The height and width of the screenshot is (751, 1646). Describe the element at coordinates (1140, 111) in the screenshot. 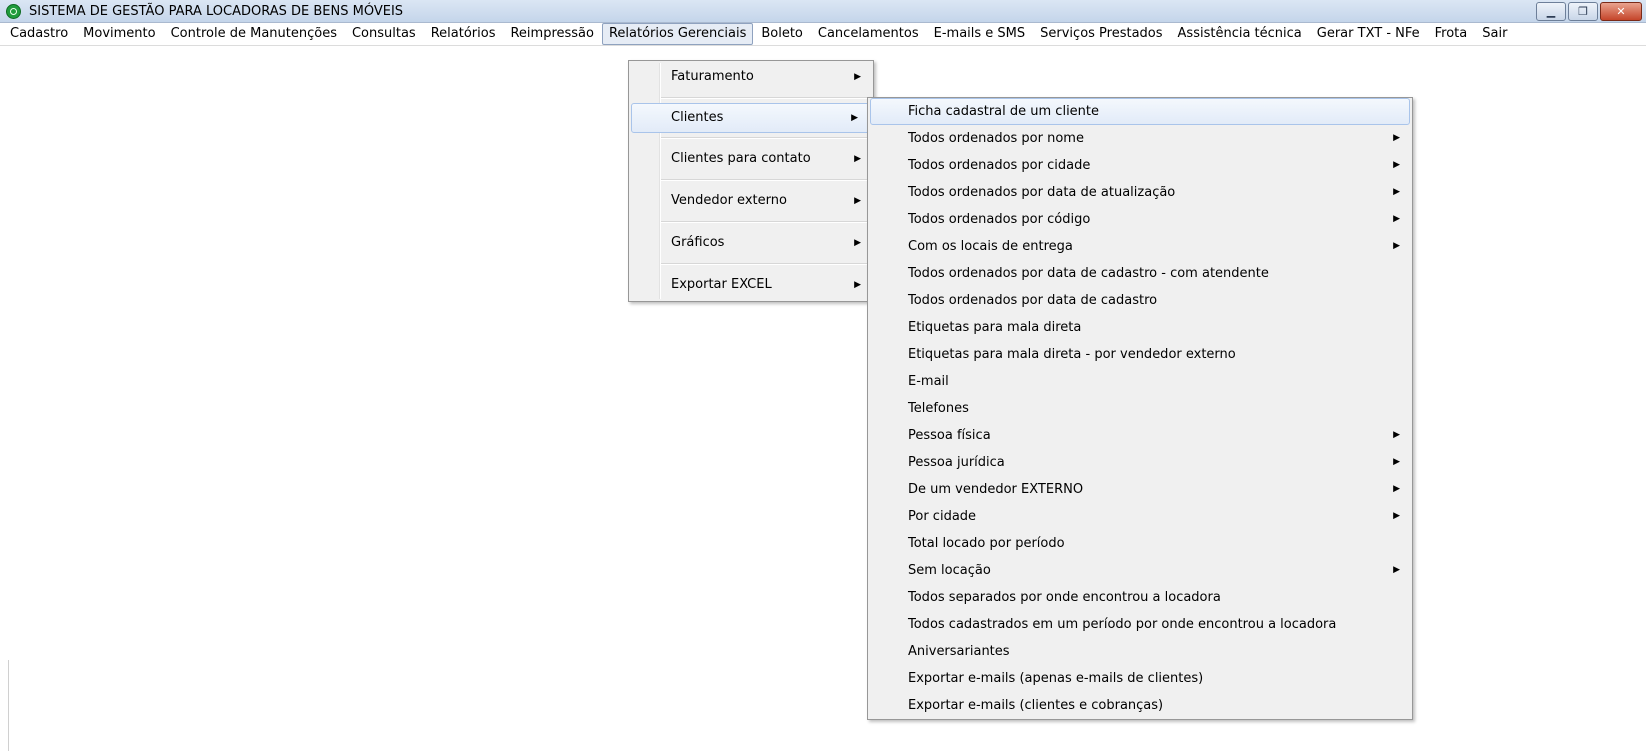

I see `menu-item-ficha-cadastral: Ficha cadastral de um cliente` at that location.